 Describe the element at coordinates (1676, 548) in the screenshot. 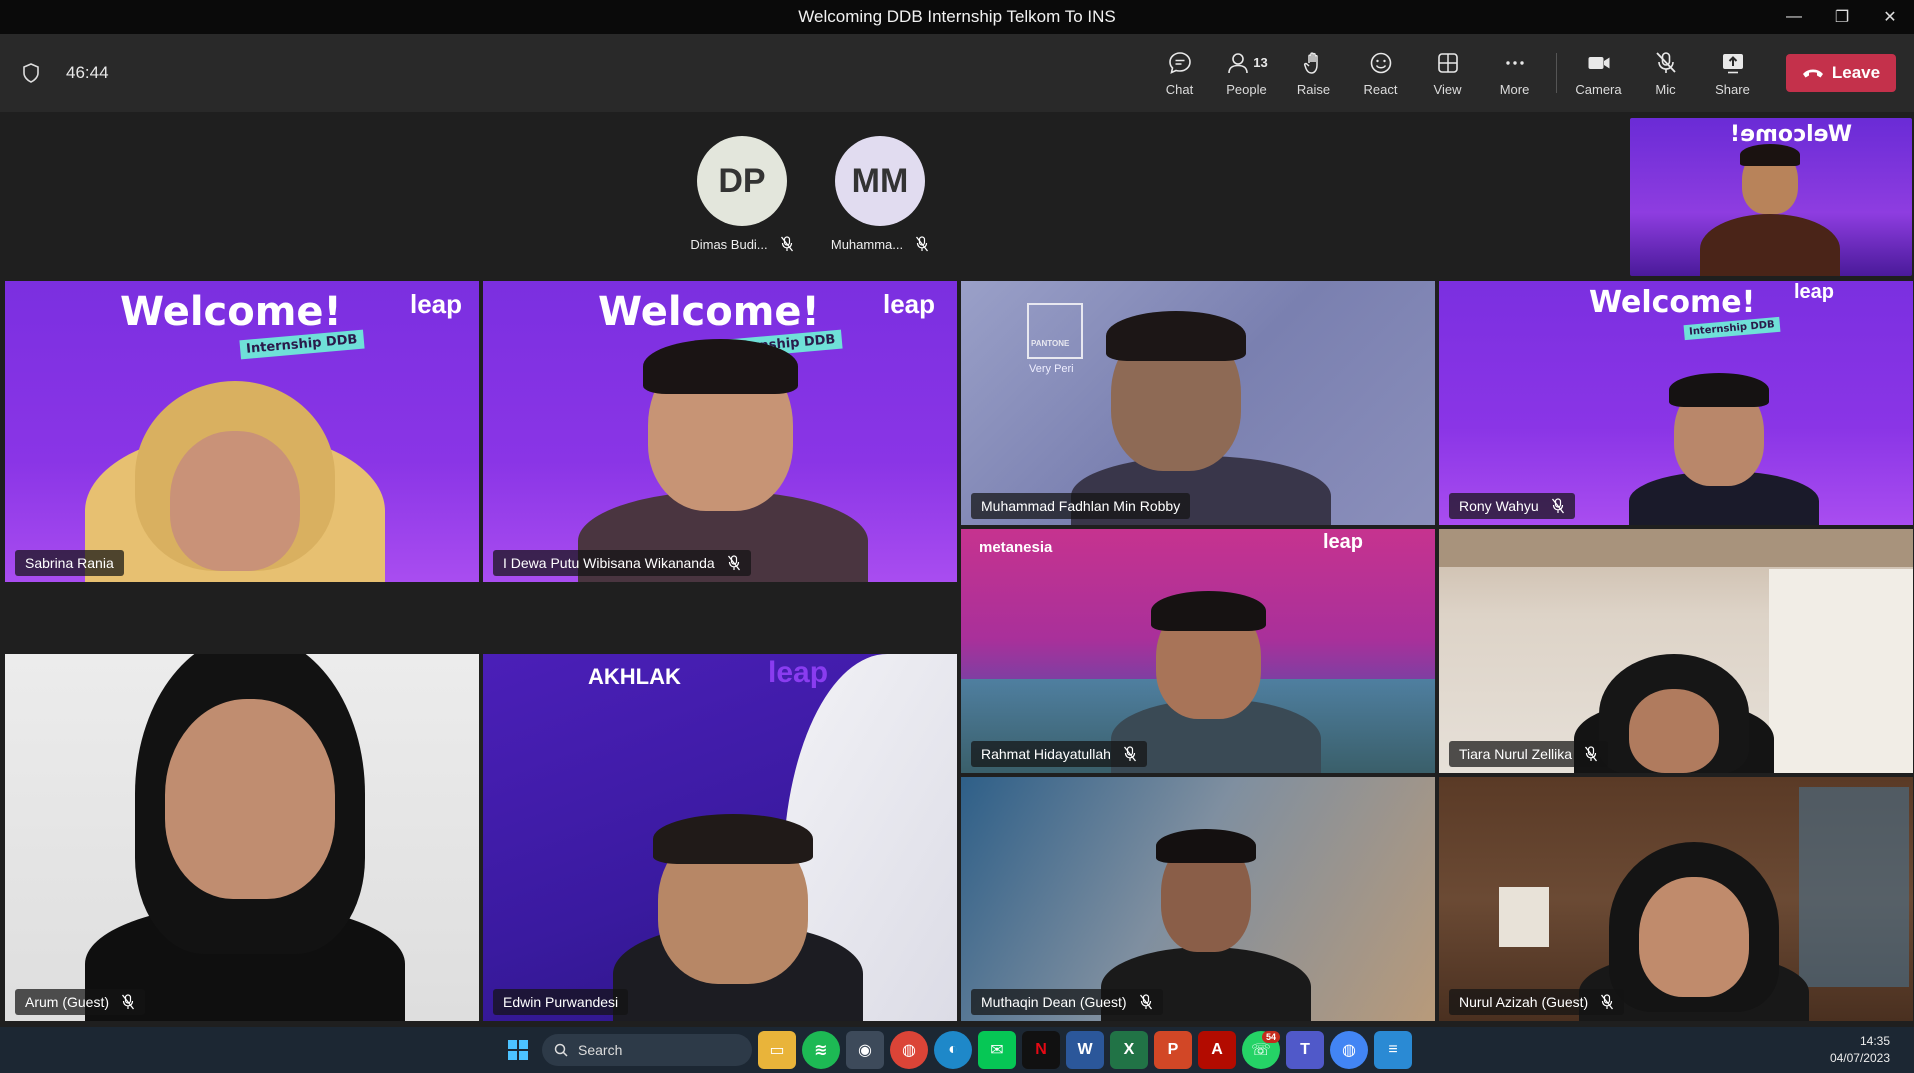

I see `ceiling-beams` at that location.